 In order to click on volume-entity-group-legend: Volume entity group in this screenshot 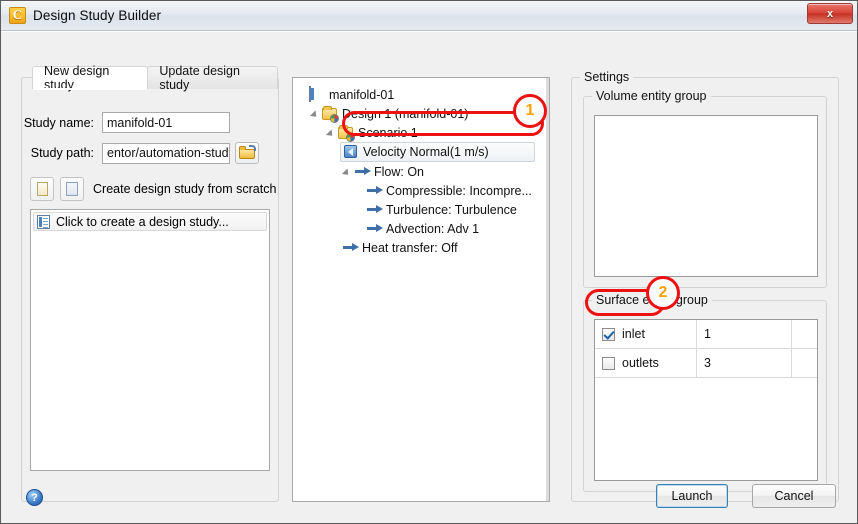, I will do `click(651, 96)`.